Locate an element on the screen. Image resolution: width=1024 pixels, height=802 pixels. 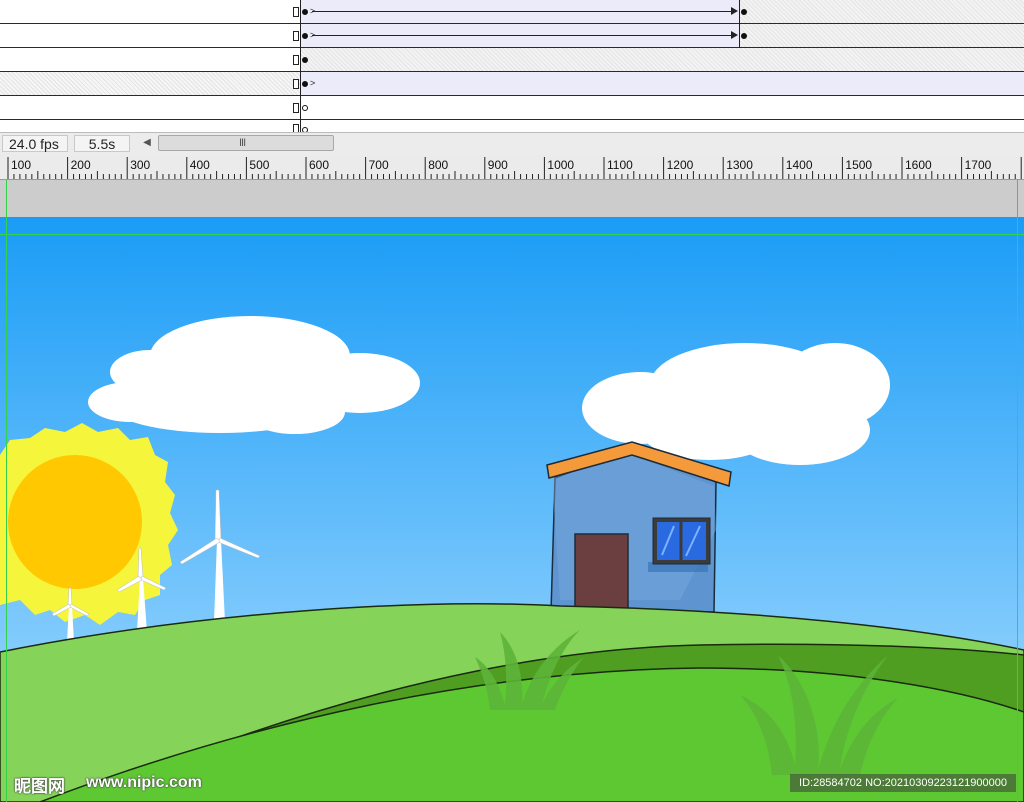
watermark-logo: 昵图网 is located at coordinates (39, 787).